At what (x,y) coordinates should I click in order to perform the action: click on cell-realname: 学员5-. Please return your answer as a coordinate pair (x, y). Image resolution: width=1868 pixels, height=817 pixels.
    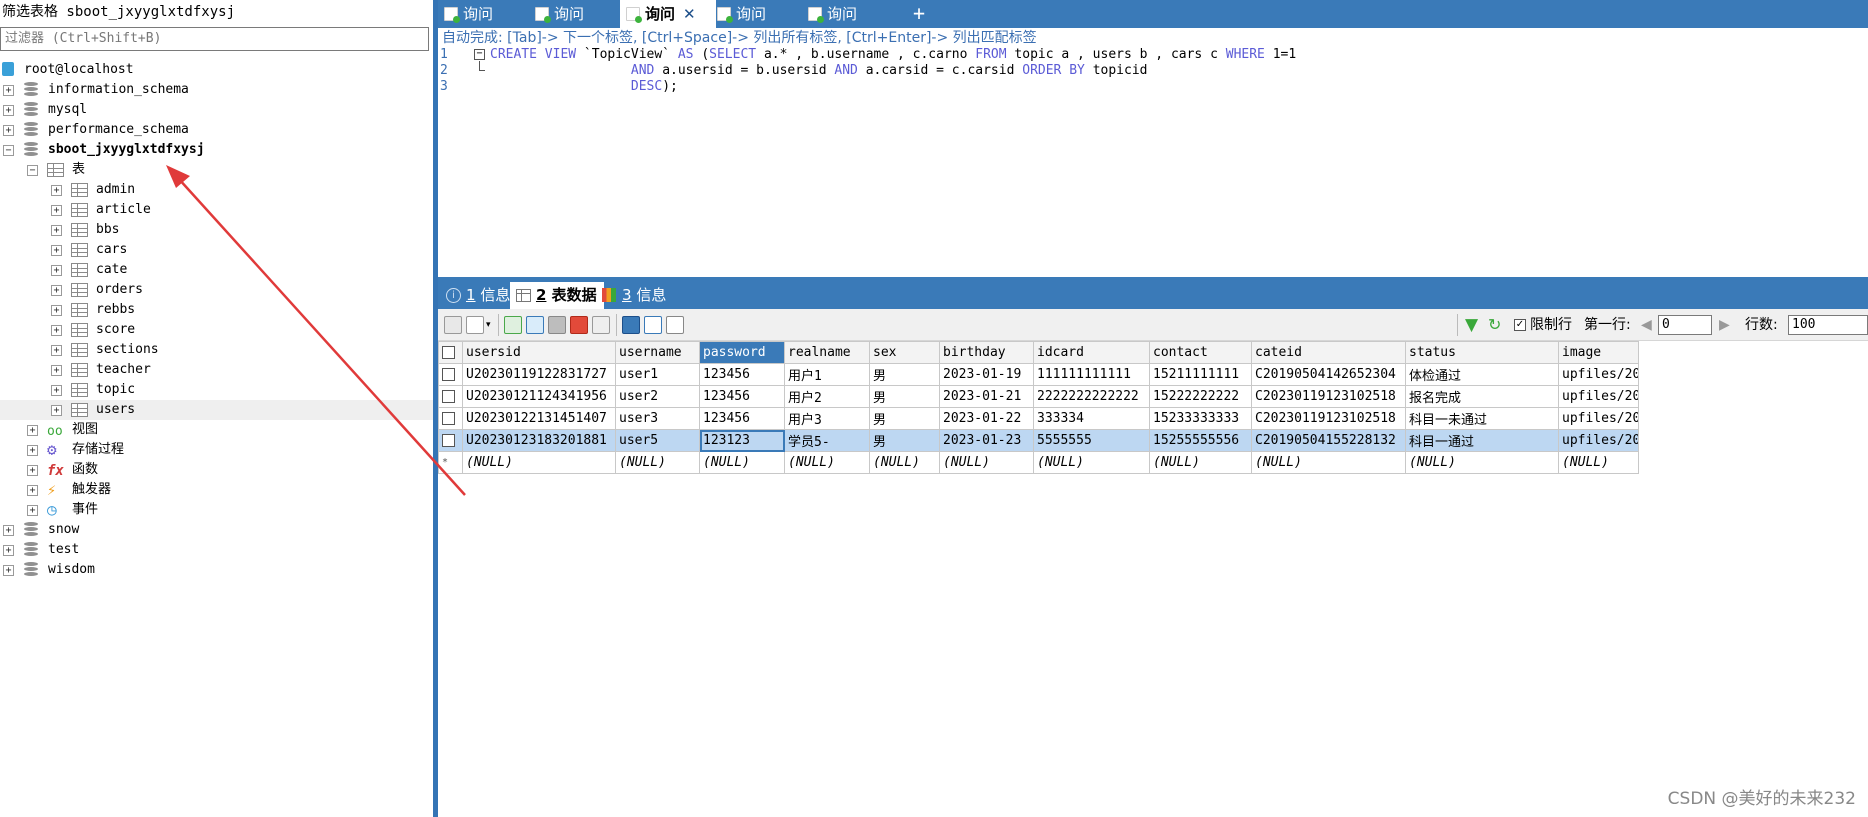
    Looking at the image, I should click on (827, 440).